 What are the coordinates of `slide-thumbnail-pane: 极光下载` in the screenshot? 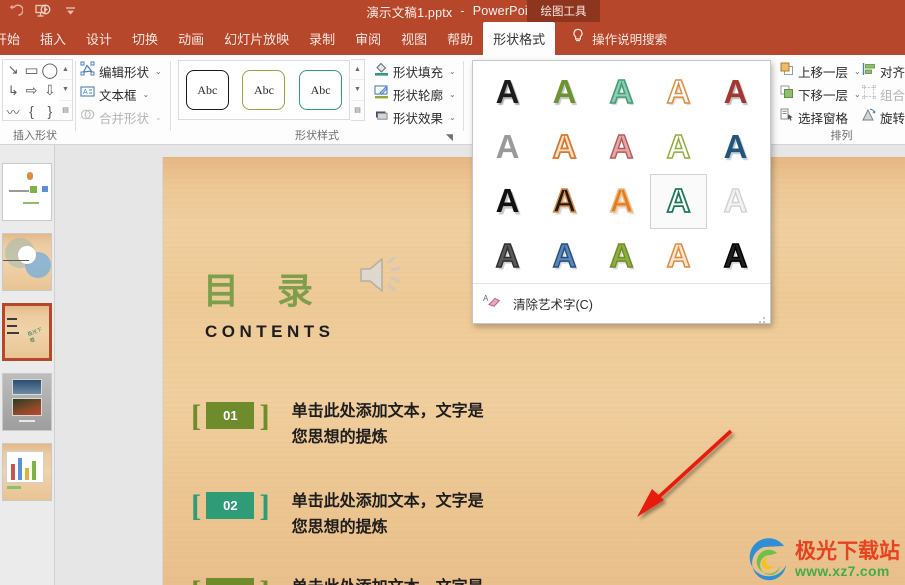 It's located at (27, 365).